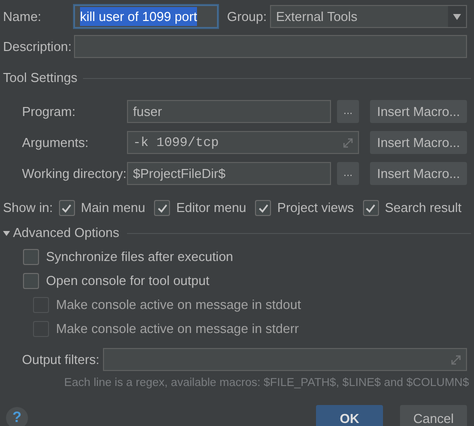 Image resolution: width=474 pixels, height=426 pixels. Describe the element at coordinates (28, 208) in the screenshot. I see `field-label: Show in:` at that location.